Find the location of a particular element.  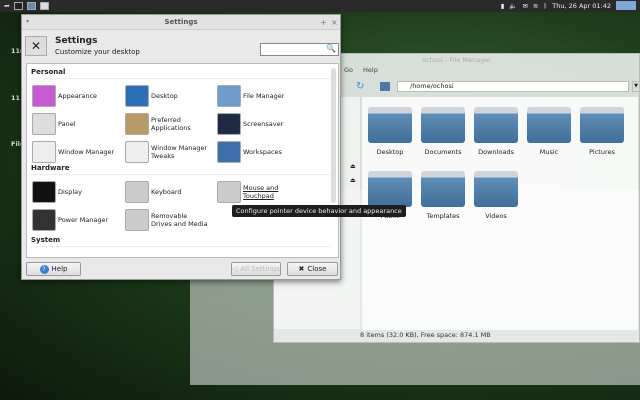

item-label: Preferred Applications is located at coordinates (171, 124).